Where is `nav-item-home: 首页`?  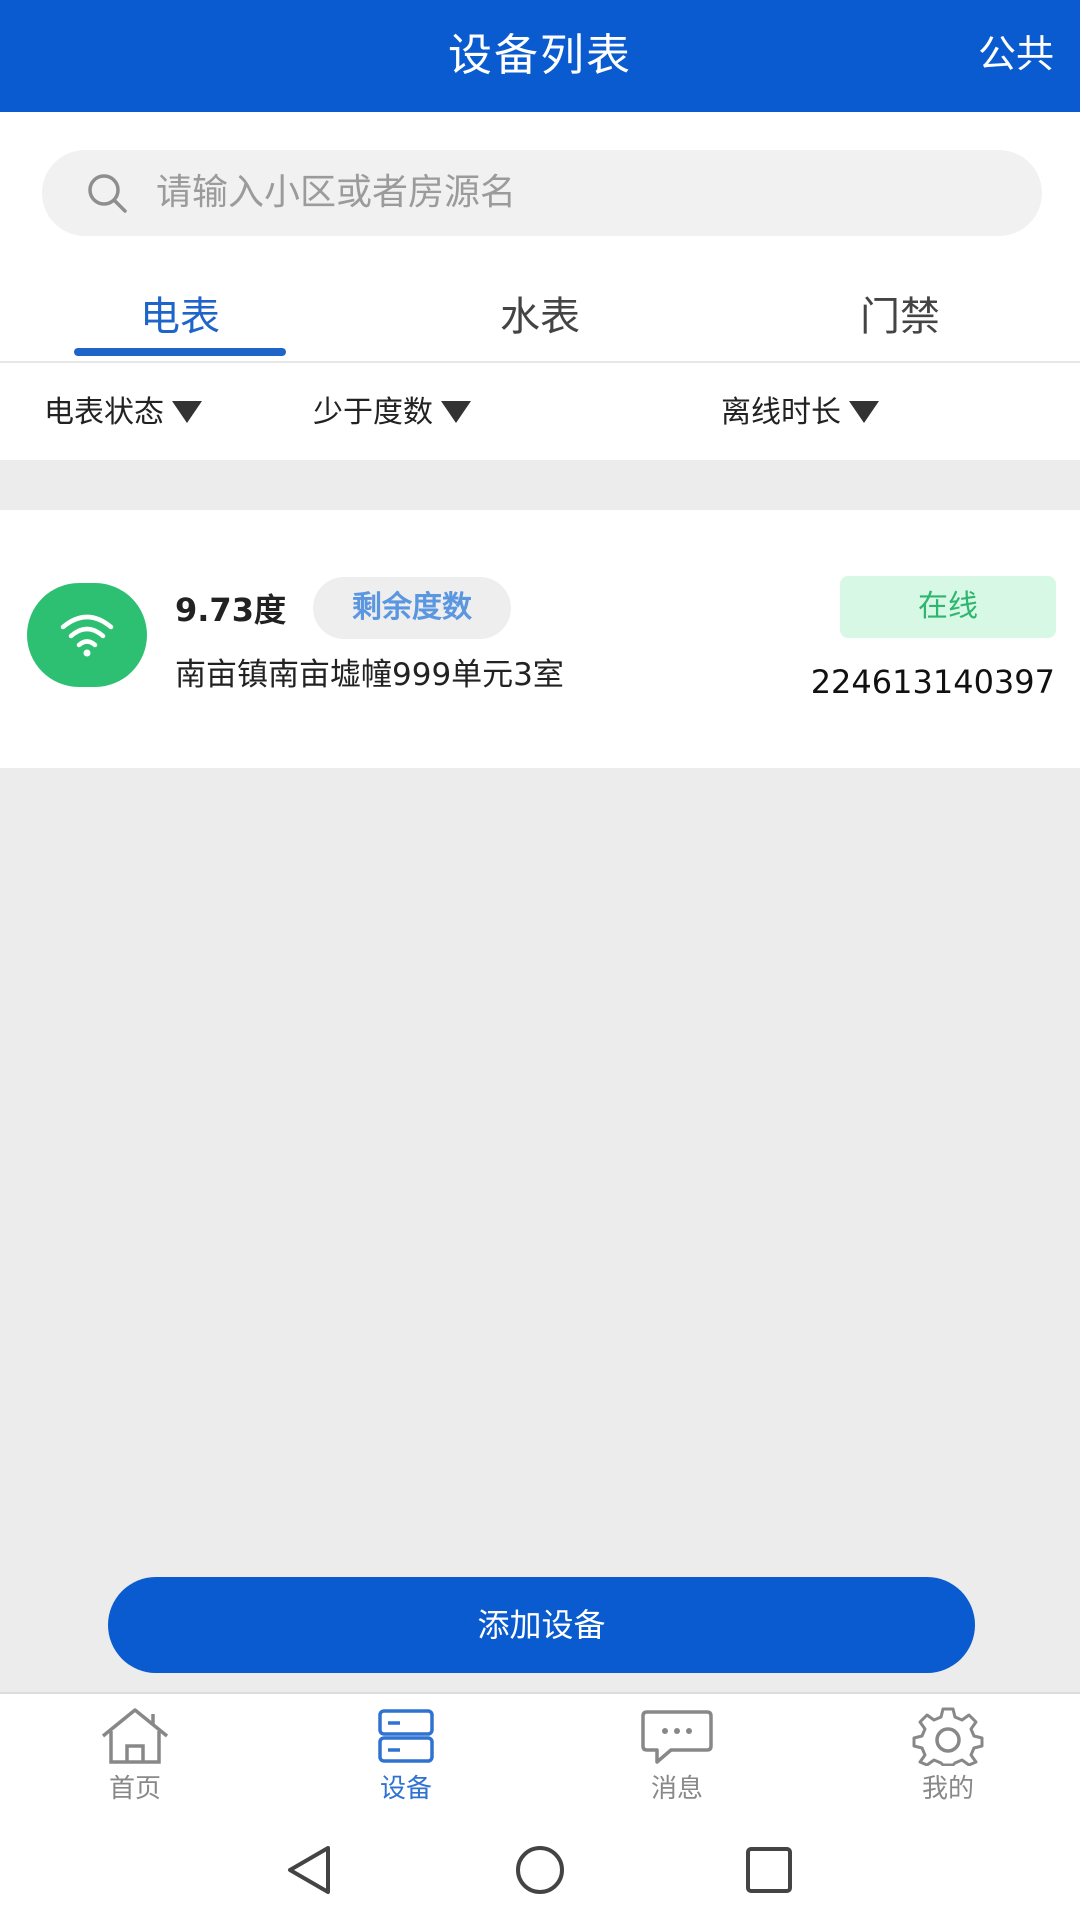 nav-item-home: 首页 is located at coordinates (135, 1758).